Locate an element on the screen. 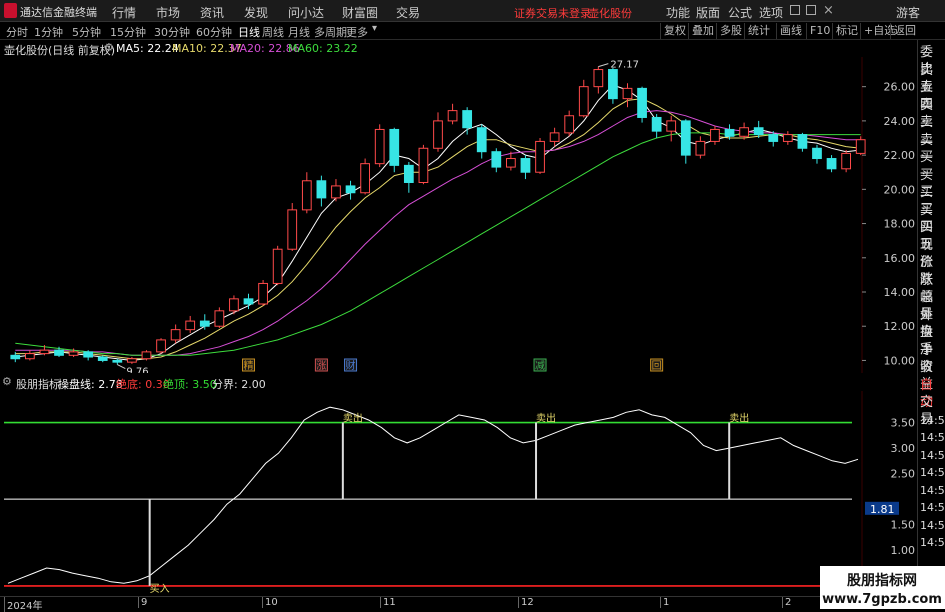  svg-text: 股朋指标网 is located at coordinates (882, 580).